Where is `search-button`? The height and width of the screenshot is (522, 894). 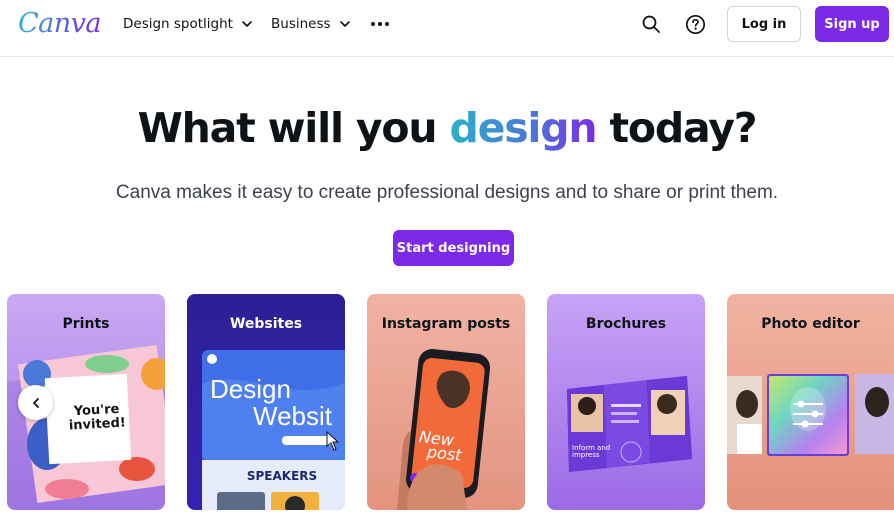 search-button is located at coordinates (651, 24).